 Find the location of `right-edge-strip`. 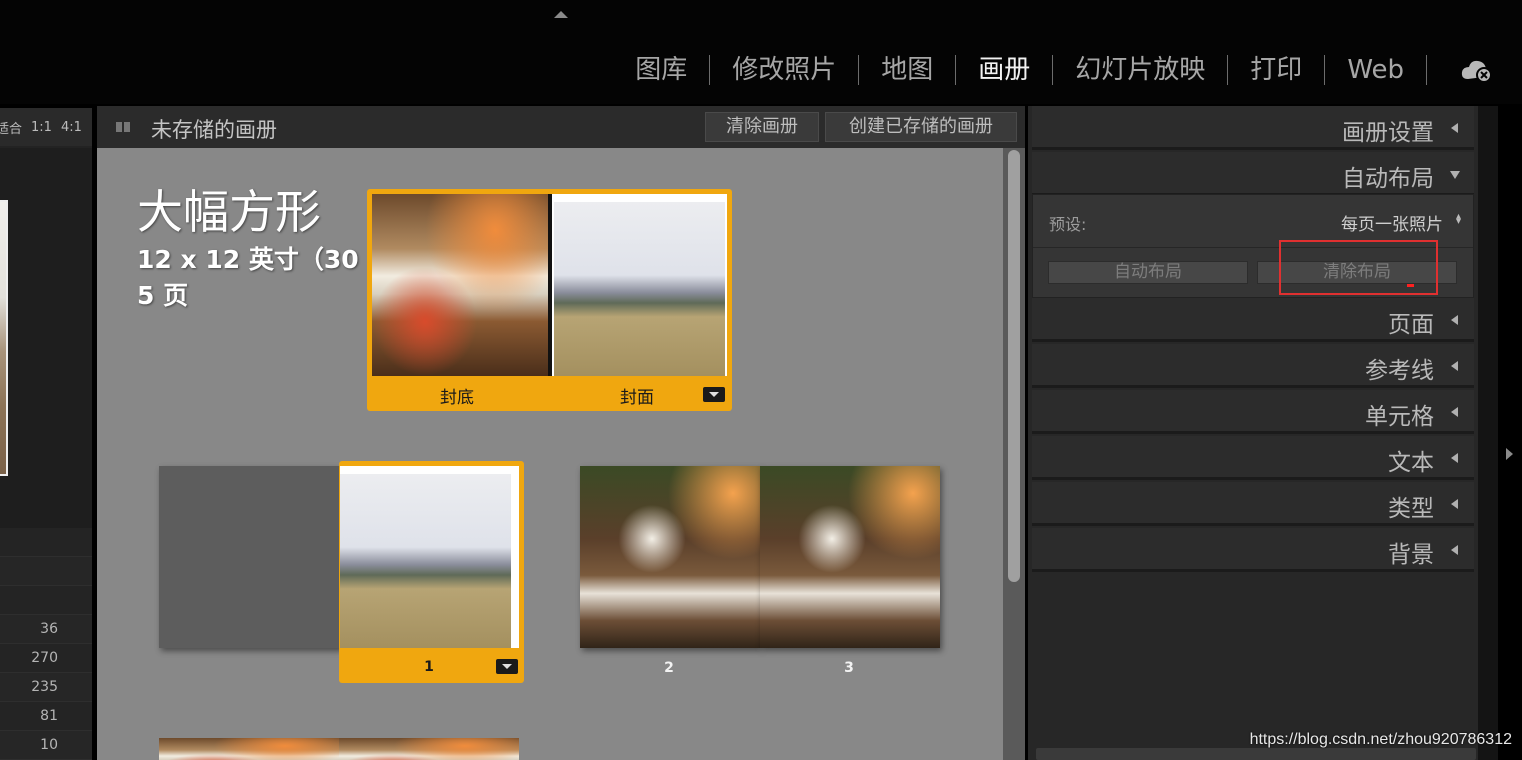

right-edge-strip is located at coordinates (1510, 432).